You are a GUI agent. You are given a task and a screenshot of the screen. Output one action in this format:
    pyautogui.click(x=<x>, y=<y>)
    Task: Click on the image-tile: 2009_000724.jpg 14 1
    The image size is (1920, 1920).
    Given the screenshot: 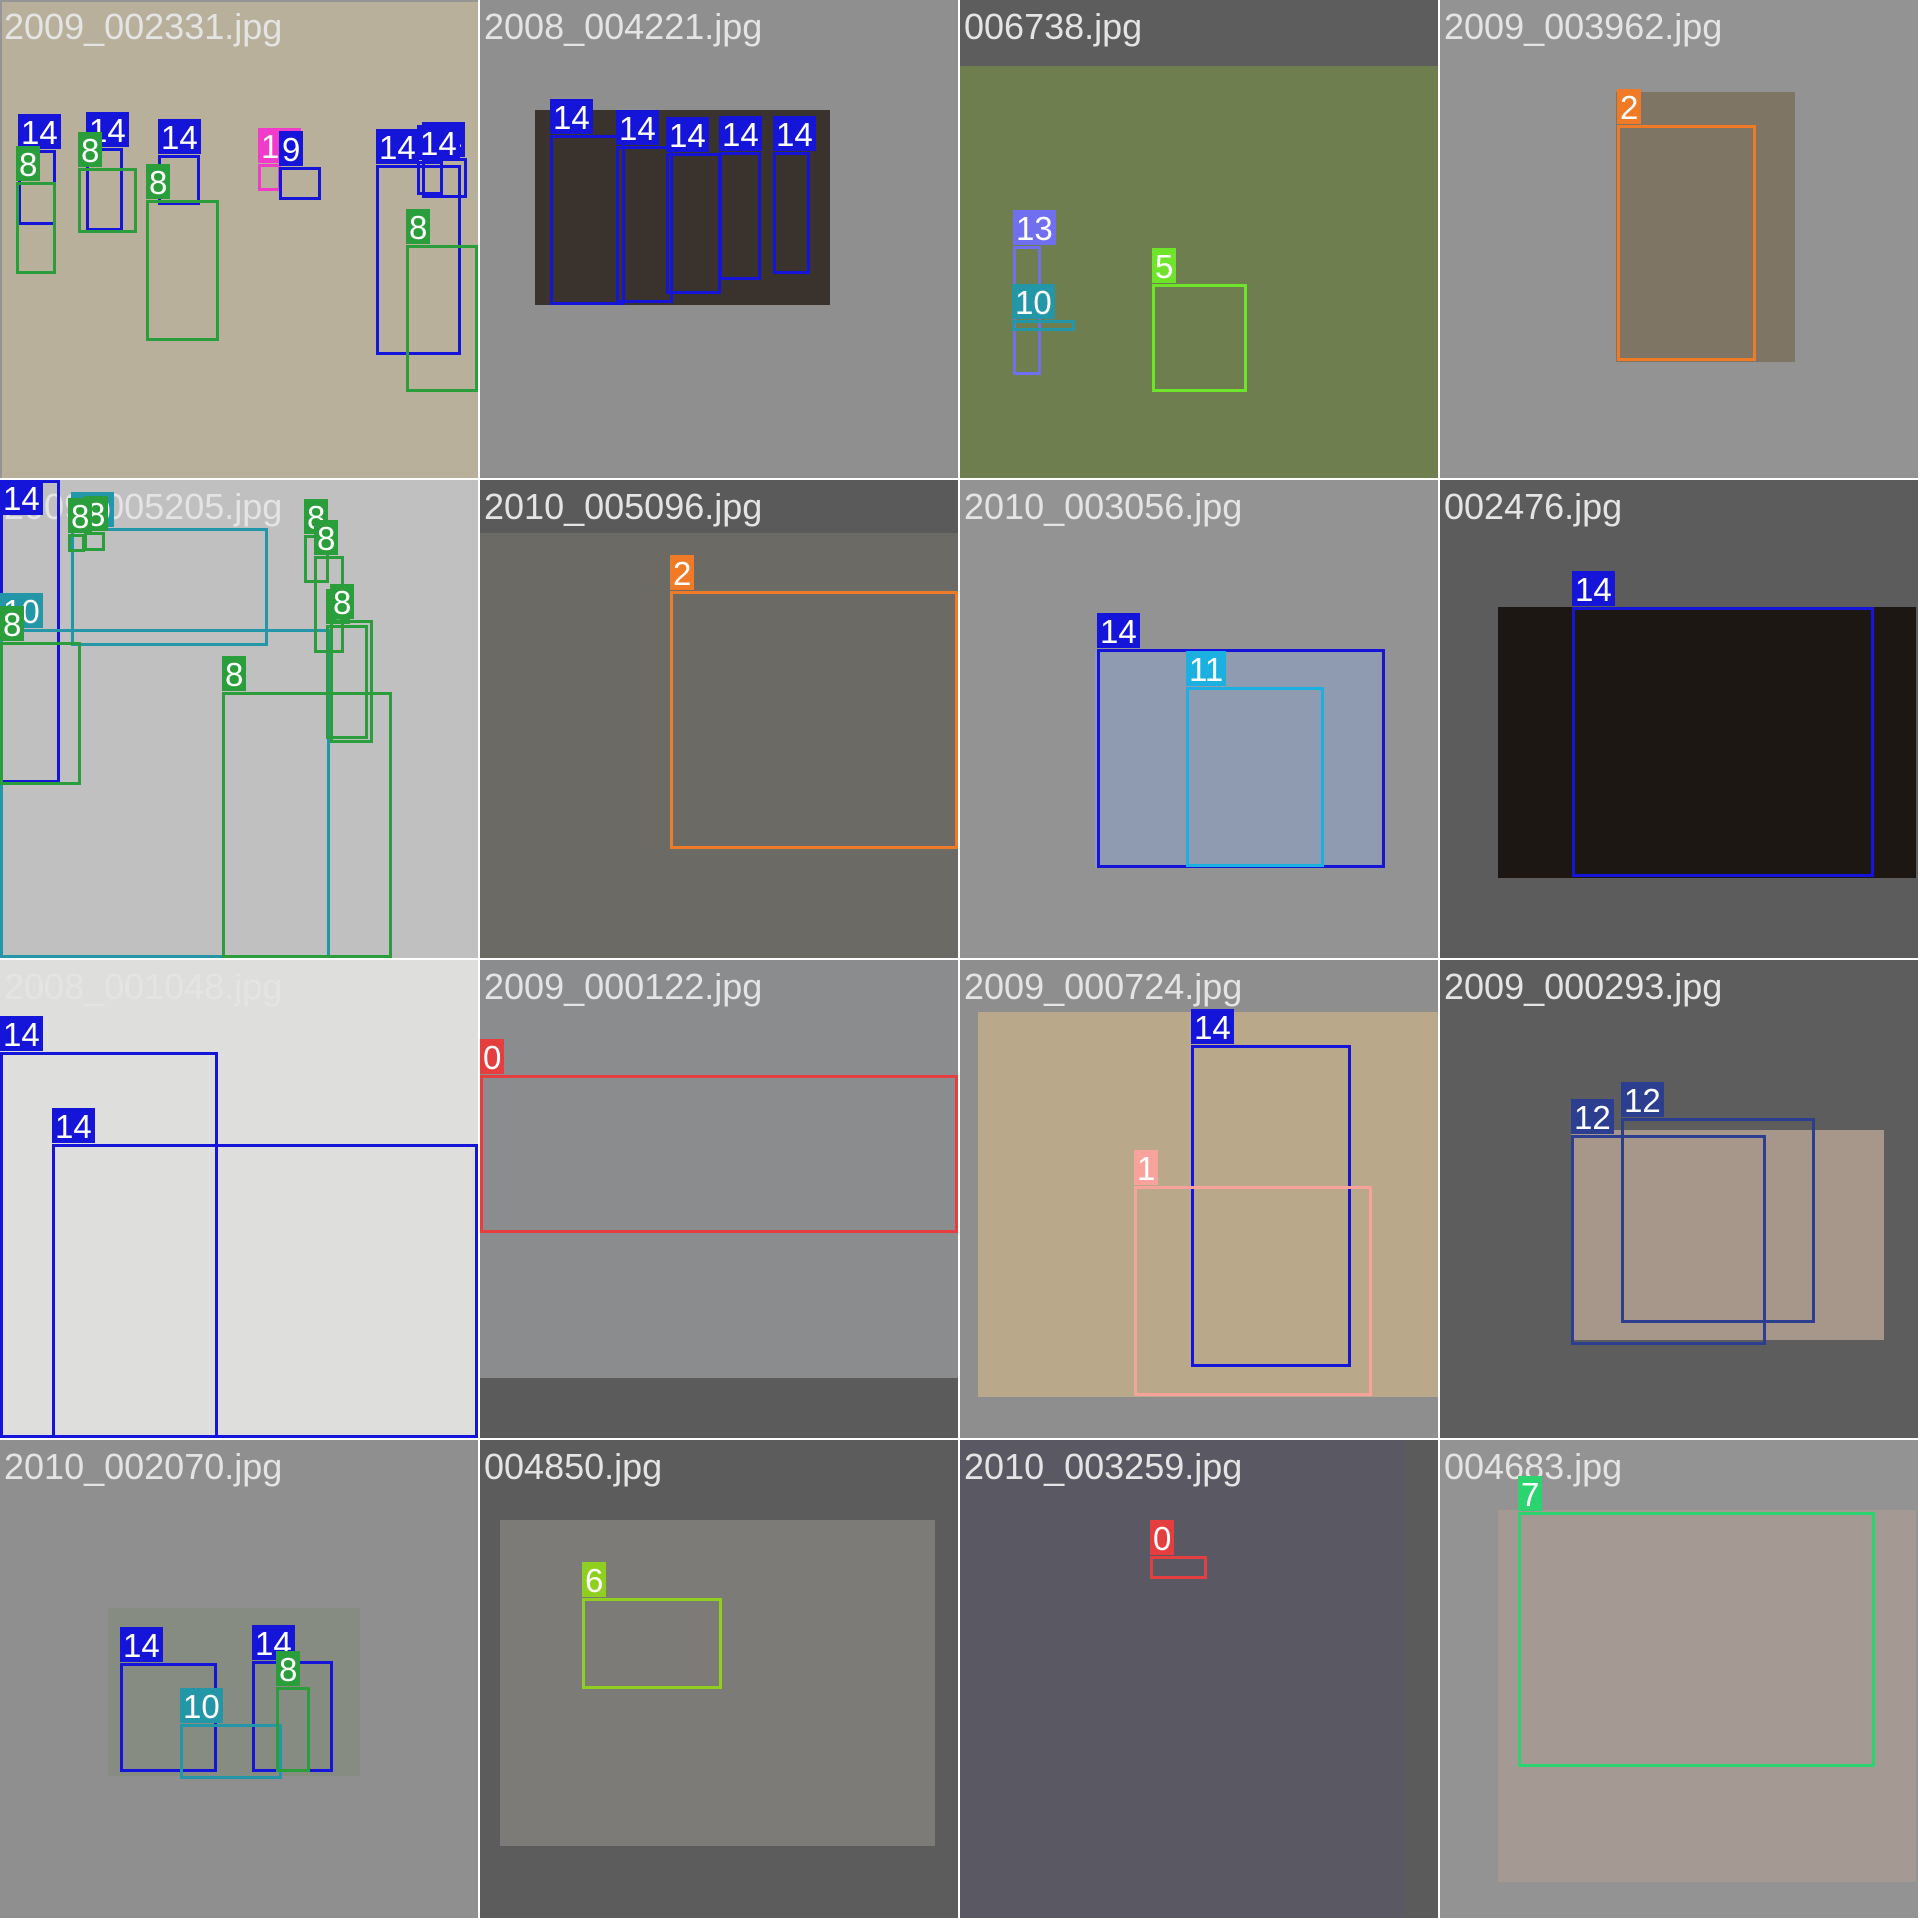 What is the action you would take?
    pyautogui.click(x=1199, y=1199)
    